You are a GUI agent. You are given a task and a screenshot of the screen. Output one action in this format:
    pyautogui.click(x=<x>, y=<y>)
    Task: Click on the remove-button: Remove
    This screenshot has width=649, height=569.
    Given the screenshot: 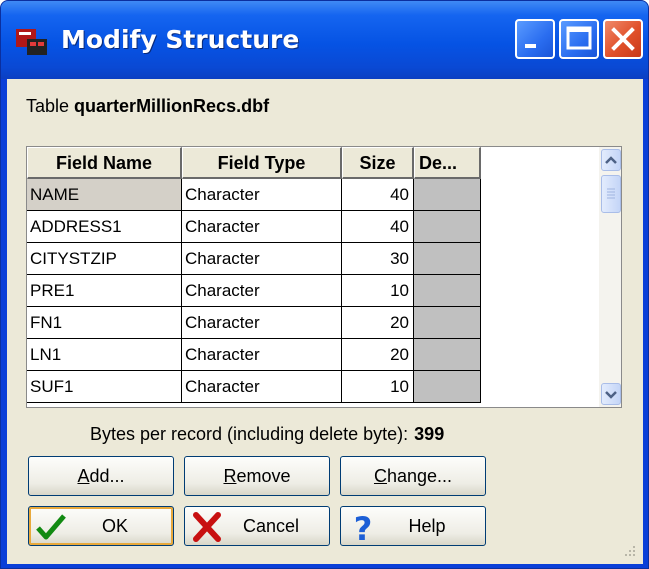 What is the action you would take?
    pyautogui.click(x=257, y=476)
    